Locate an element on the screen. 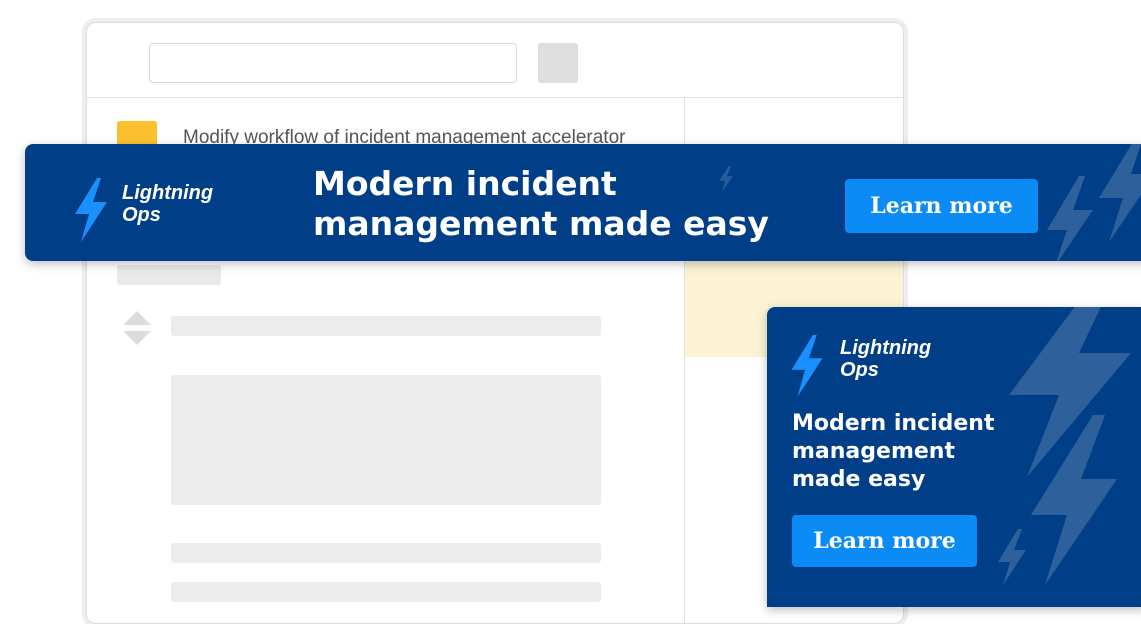 The image size is (1141, 624). toolbar-button is located at coordinates (558, 63).